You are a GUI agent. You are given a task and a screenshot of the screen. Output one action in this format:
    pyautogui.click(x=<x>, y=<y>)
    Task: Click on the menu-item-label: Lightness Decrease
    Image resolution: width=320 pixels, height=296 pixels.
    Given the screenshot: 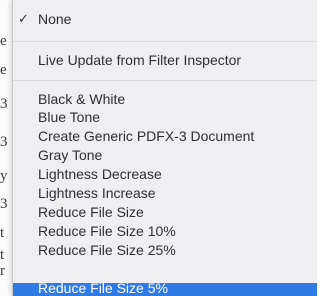 What is the action you would take?
    pyautogui.click(x=100, y=174)
    